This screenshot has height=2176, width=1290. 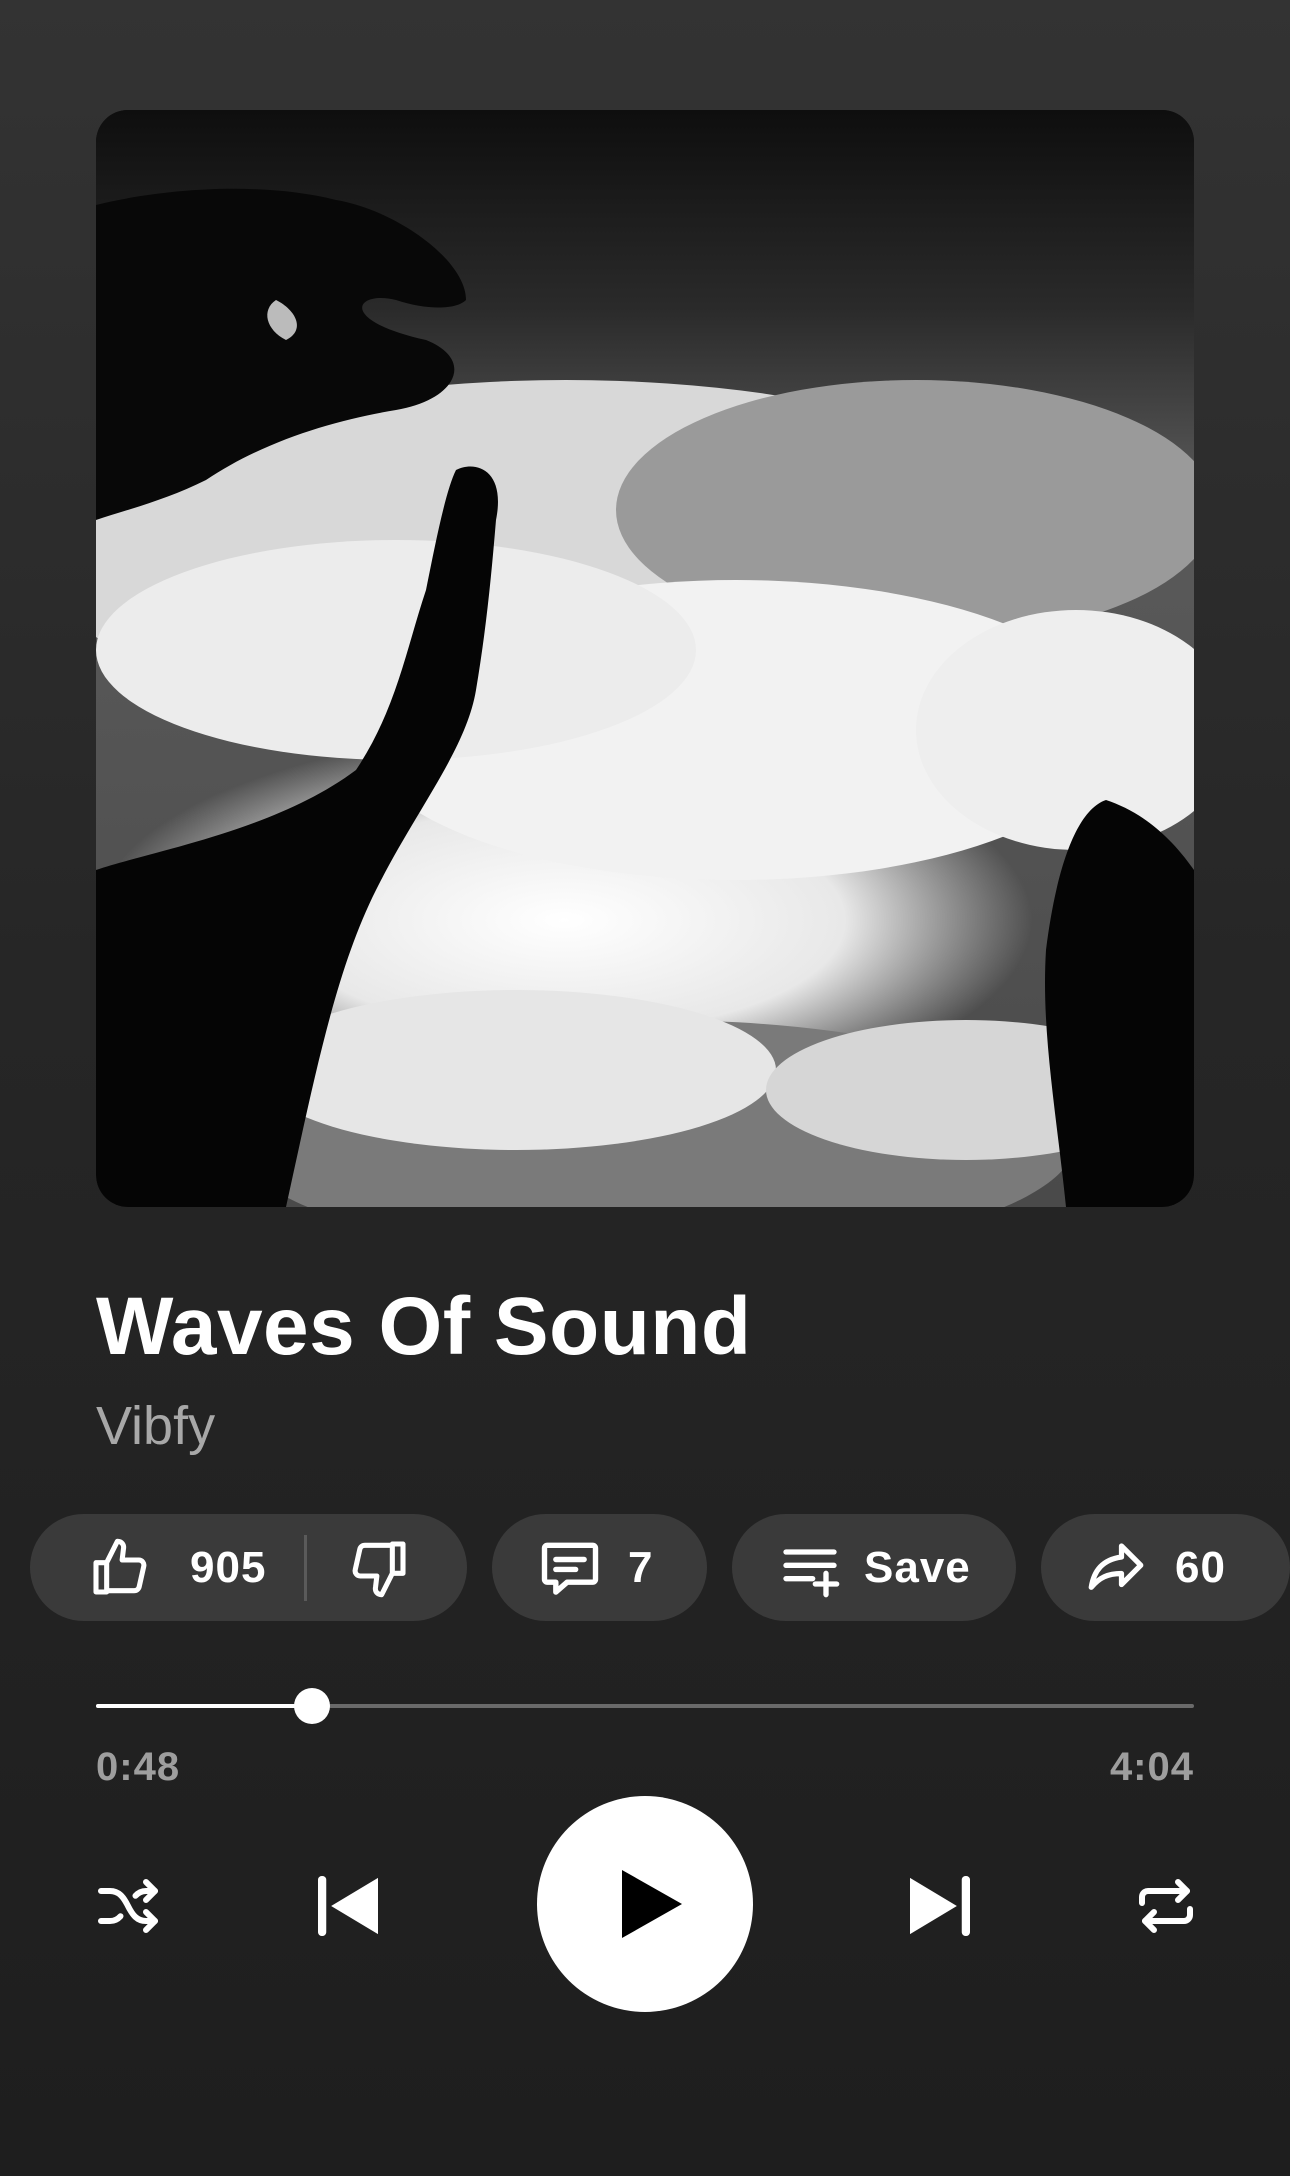 What do you see at coordinates (599, 1567) in the screenshot?
I see `comments-button: 7` at bounding box center [599, 1567].